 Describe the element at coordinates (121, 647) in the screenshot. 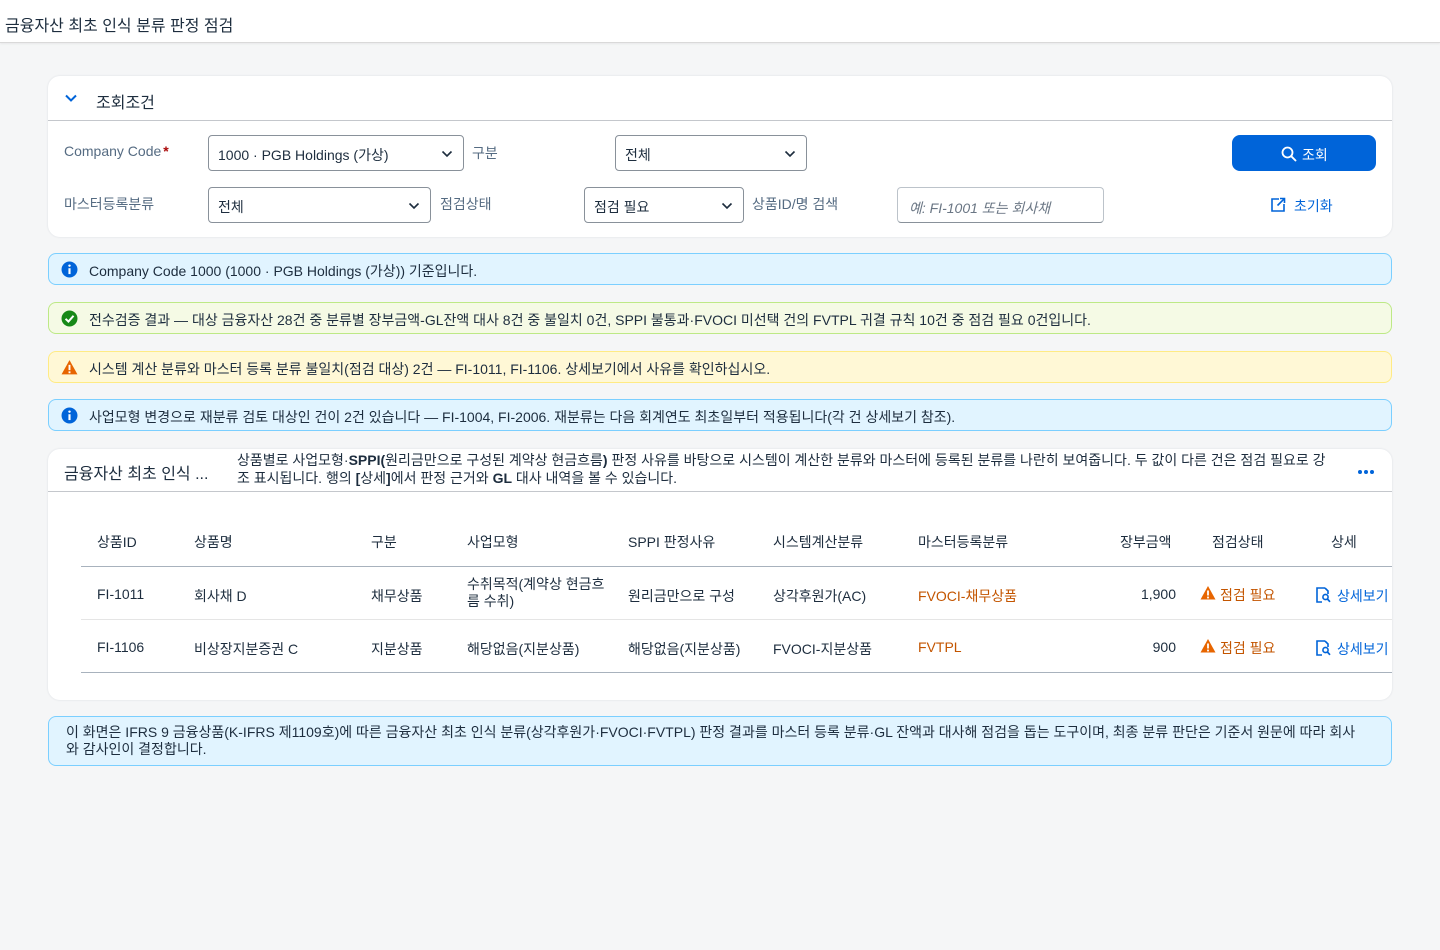

I see `cell-product-id: FI-1106` at that location.